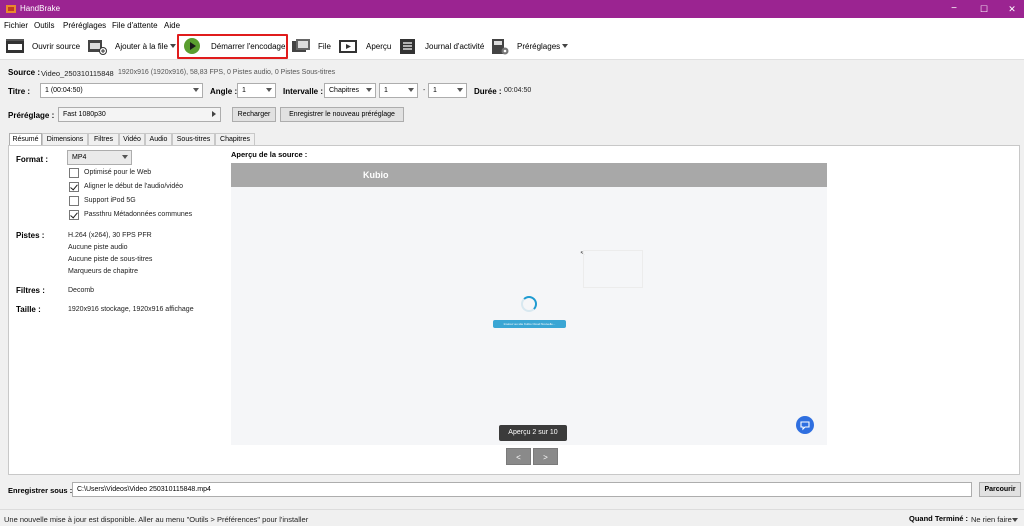 This screenshot has height=526, width=1024. Describe the element at coordinates (344, 90) in the screenshot. I see `range-type-value: Chapitres` at that location.